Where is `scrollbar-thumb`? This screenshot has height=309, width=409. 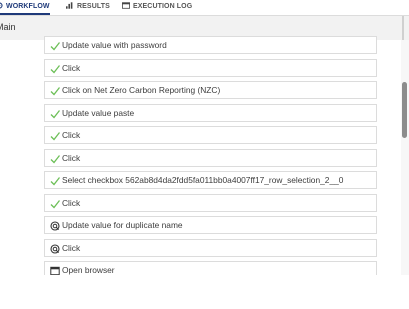
scrollbar-thumb is located at coordinates (404, 110).